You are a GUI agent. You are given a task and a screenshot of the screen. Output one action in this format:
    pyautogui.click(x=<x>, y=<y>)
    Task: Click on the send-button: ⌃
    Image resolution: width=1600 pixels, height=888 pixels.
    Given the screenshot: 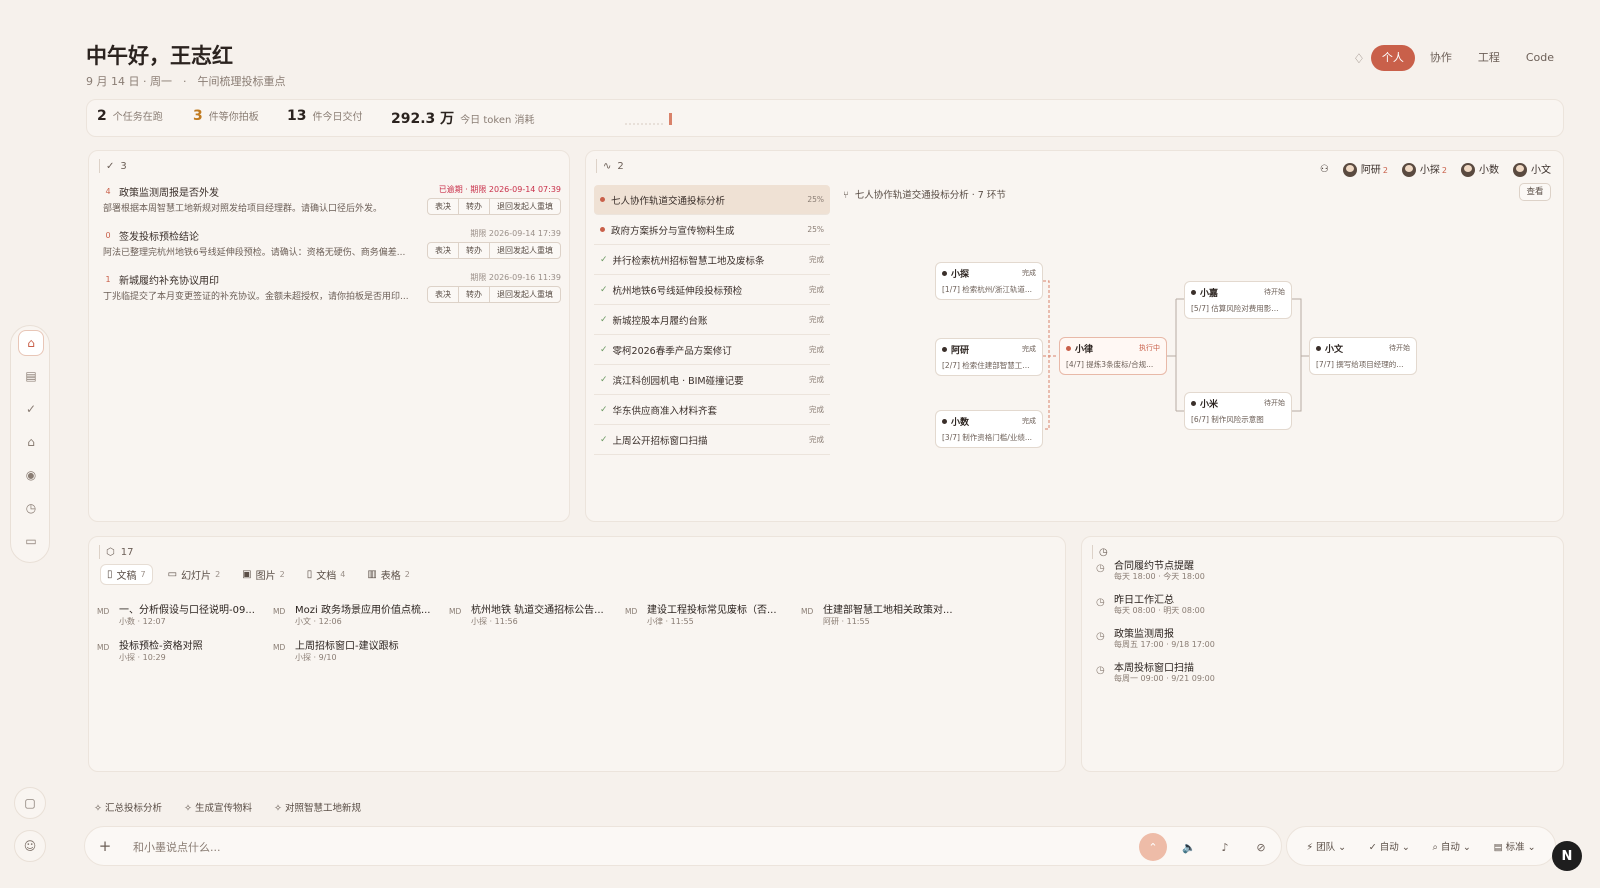 What is the action you would take?
    pyautogui.click(x=1153, y=847)
    